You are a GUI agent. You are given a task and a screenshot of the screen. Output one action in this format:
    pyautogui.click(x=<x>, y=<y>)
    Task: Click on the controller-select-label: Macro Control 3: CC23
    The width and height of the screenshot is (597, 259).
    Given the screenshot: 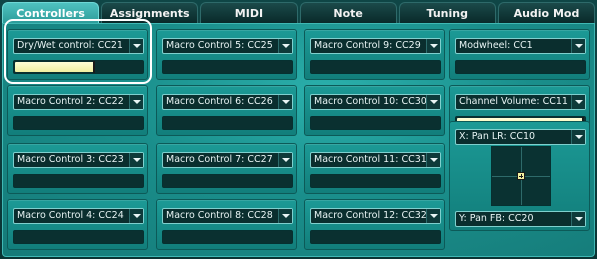 What is the action you would take?
    pyautogui.click(x=70, y=159)
    